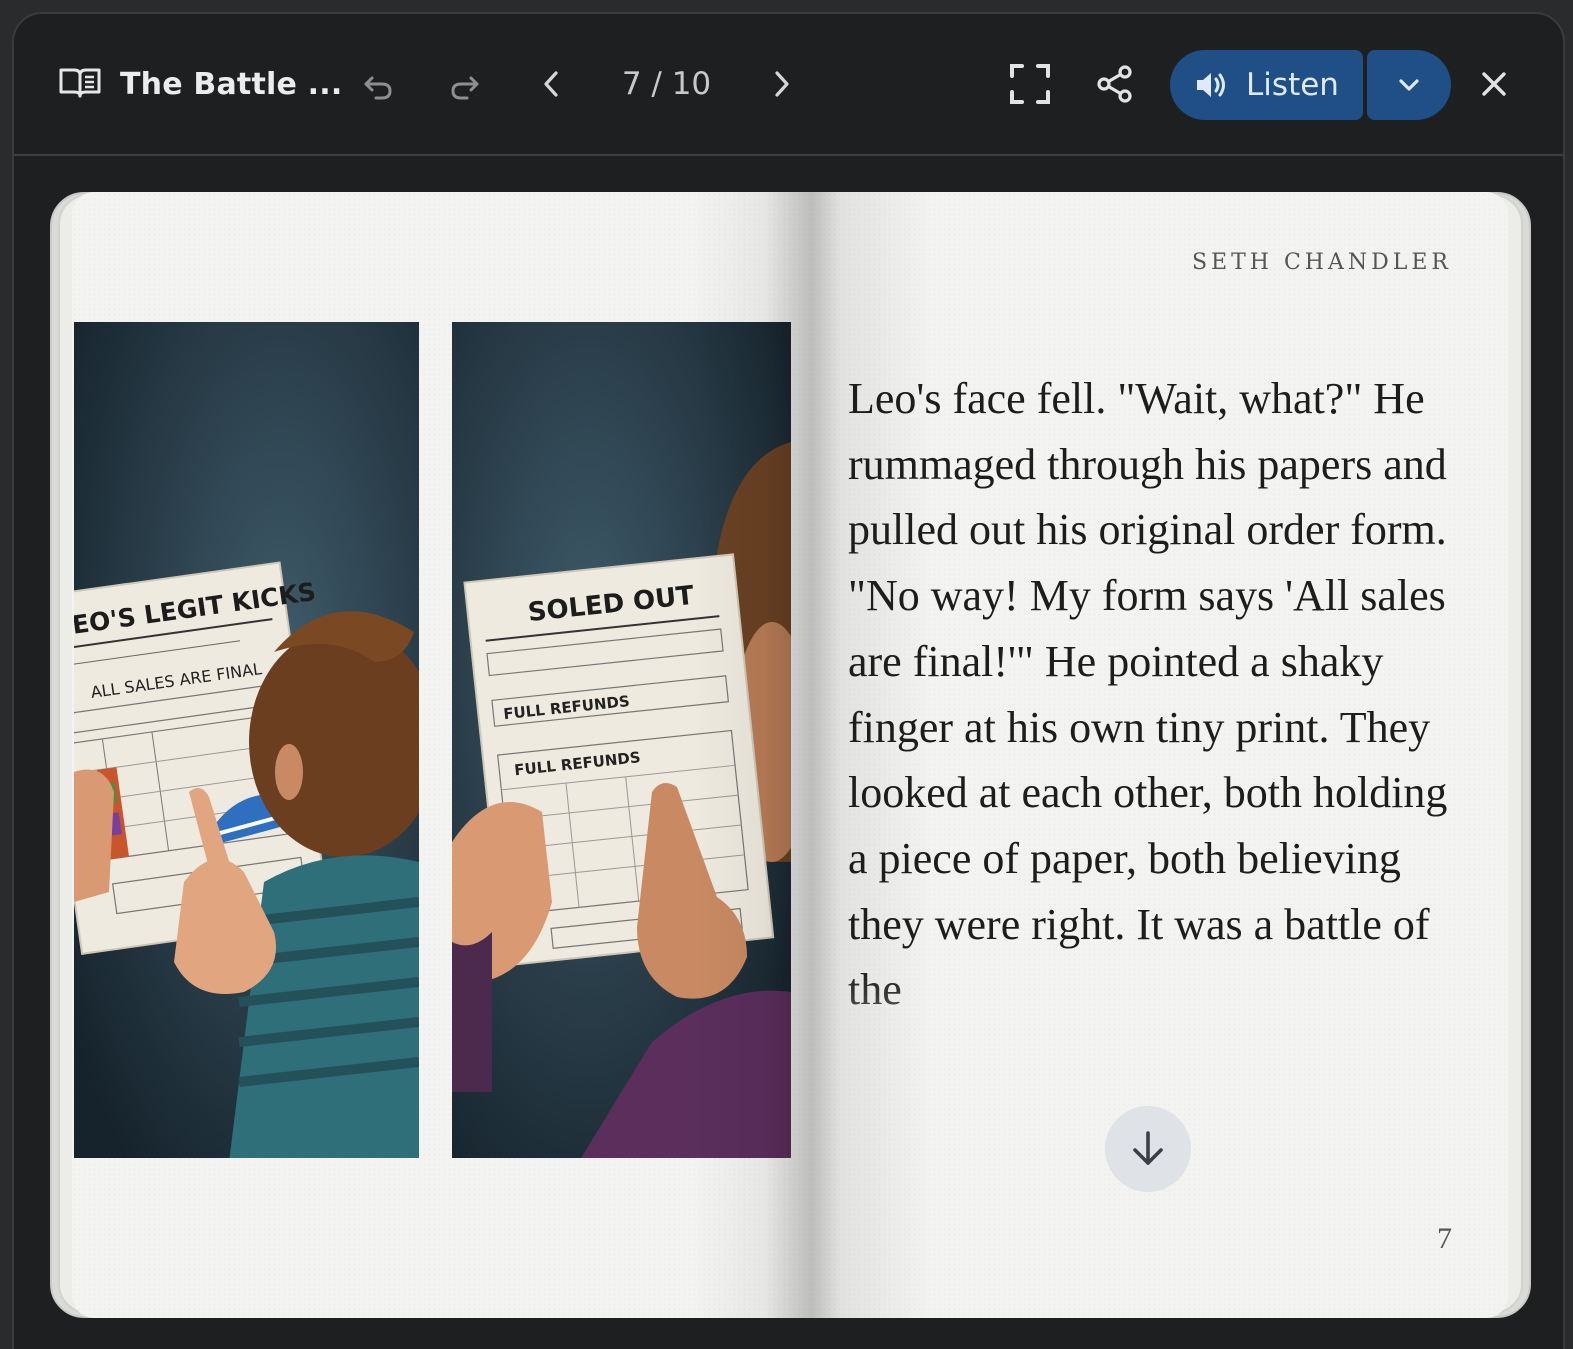  I want to click on scroll-down-button, so click(1148, 1149).